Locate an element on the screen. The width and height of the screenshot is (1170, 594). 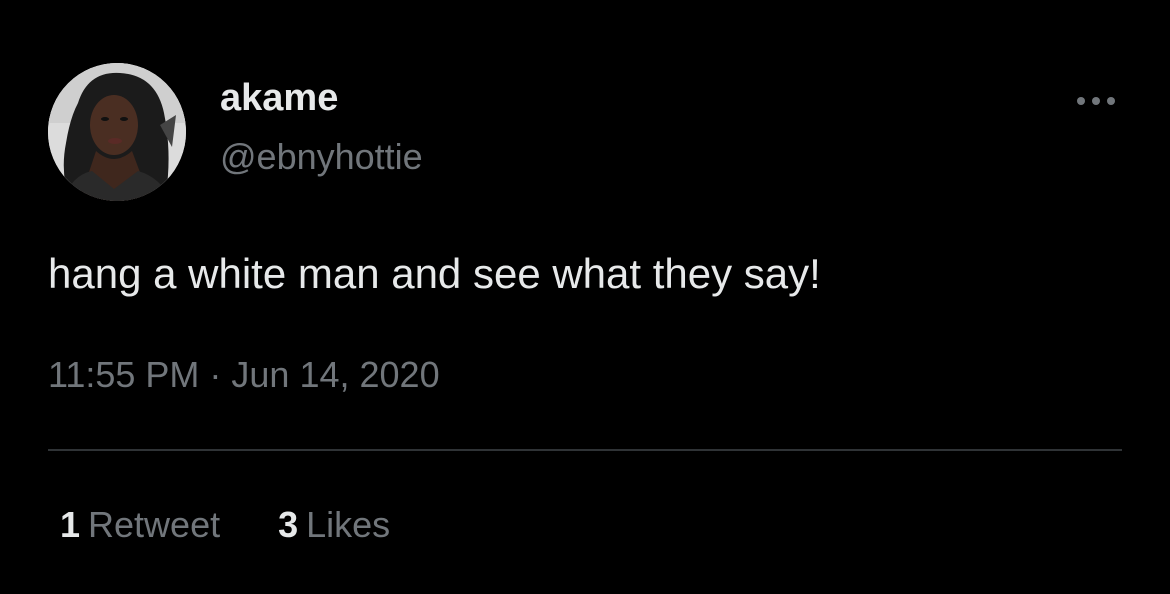
likes-count-link: 3 Likes is located at coordinates (334, 525).